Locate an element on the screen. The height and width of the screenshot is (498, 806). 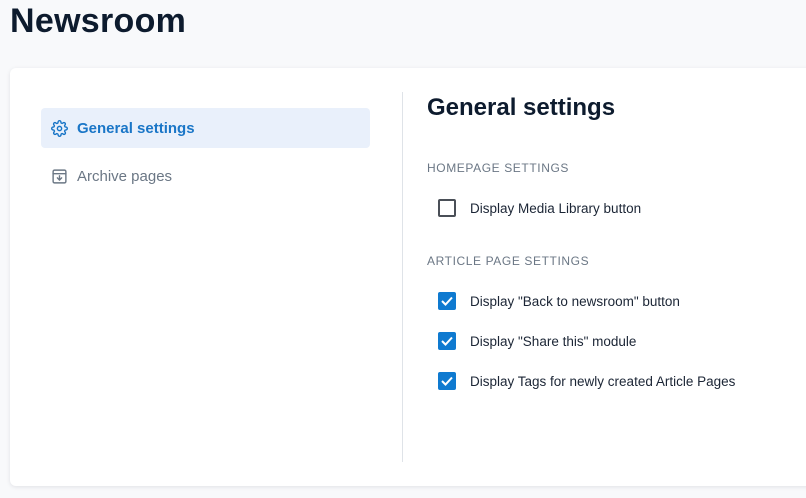
section-label-homepage: HOMEPAGE SETTINGS is located at coordinates (498, 168).